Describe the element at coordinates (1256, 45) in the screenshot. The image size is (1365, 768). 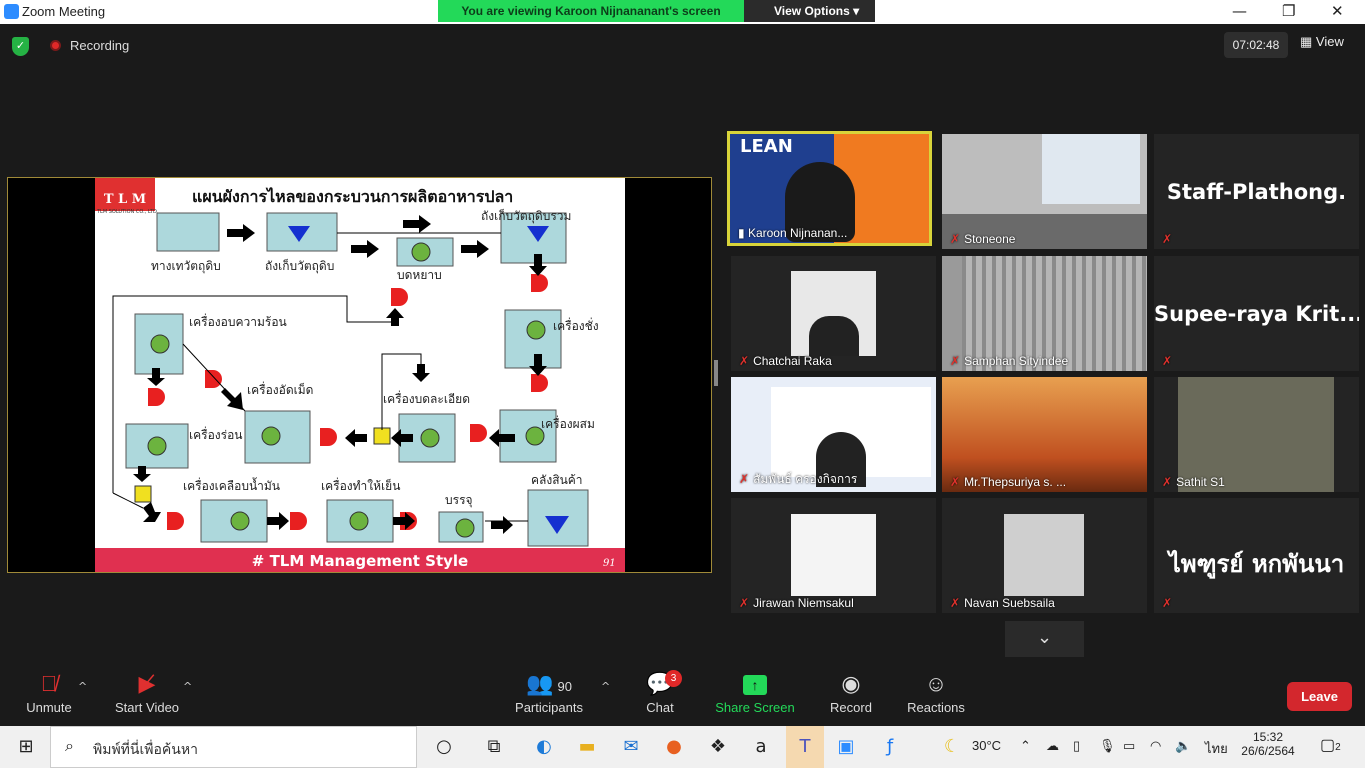
I see `meeting-timer: 07:02:48` at that location.